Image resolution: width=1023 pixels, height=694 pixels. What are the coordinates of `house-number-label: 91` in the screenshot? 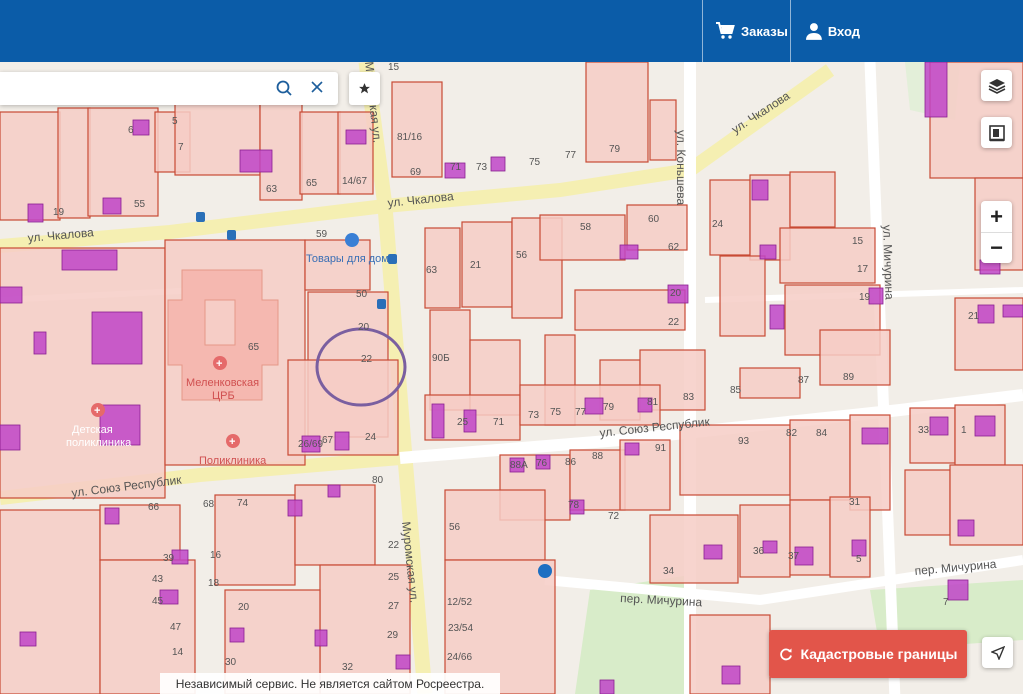 It's located at (661, 448).